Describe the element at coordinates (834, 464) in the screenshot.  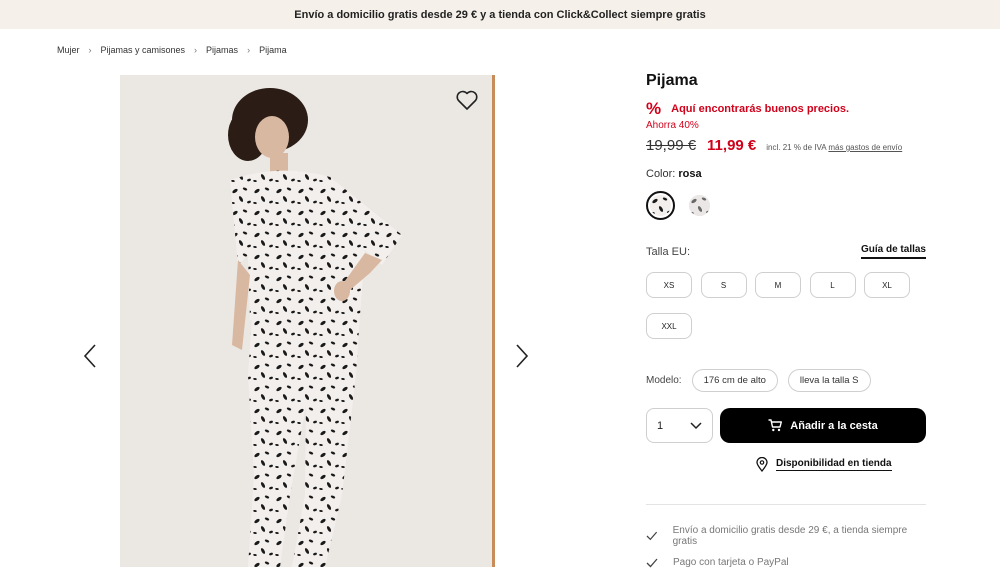
I see `store-availability-label: Disponibilidad en tienda` at that location.